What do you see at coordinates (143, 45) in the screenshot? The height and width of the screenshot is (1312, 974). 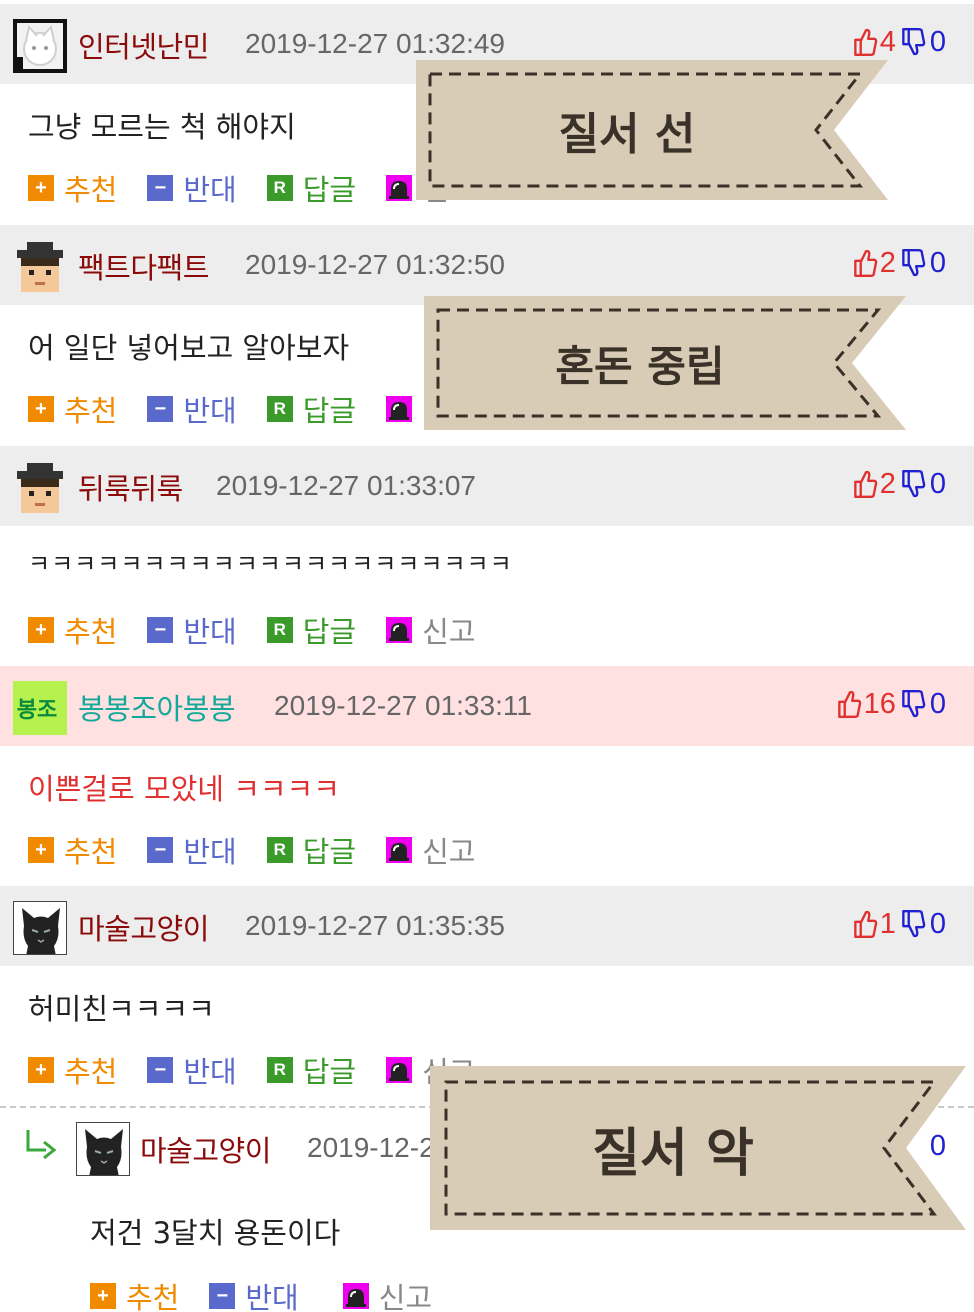 I see `nickname: 인터넷난민` at bounding box center [143, 45].